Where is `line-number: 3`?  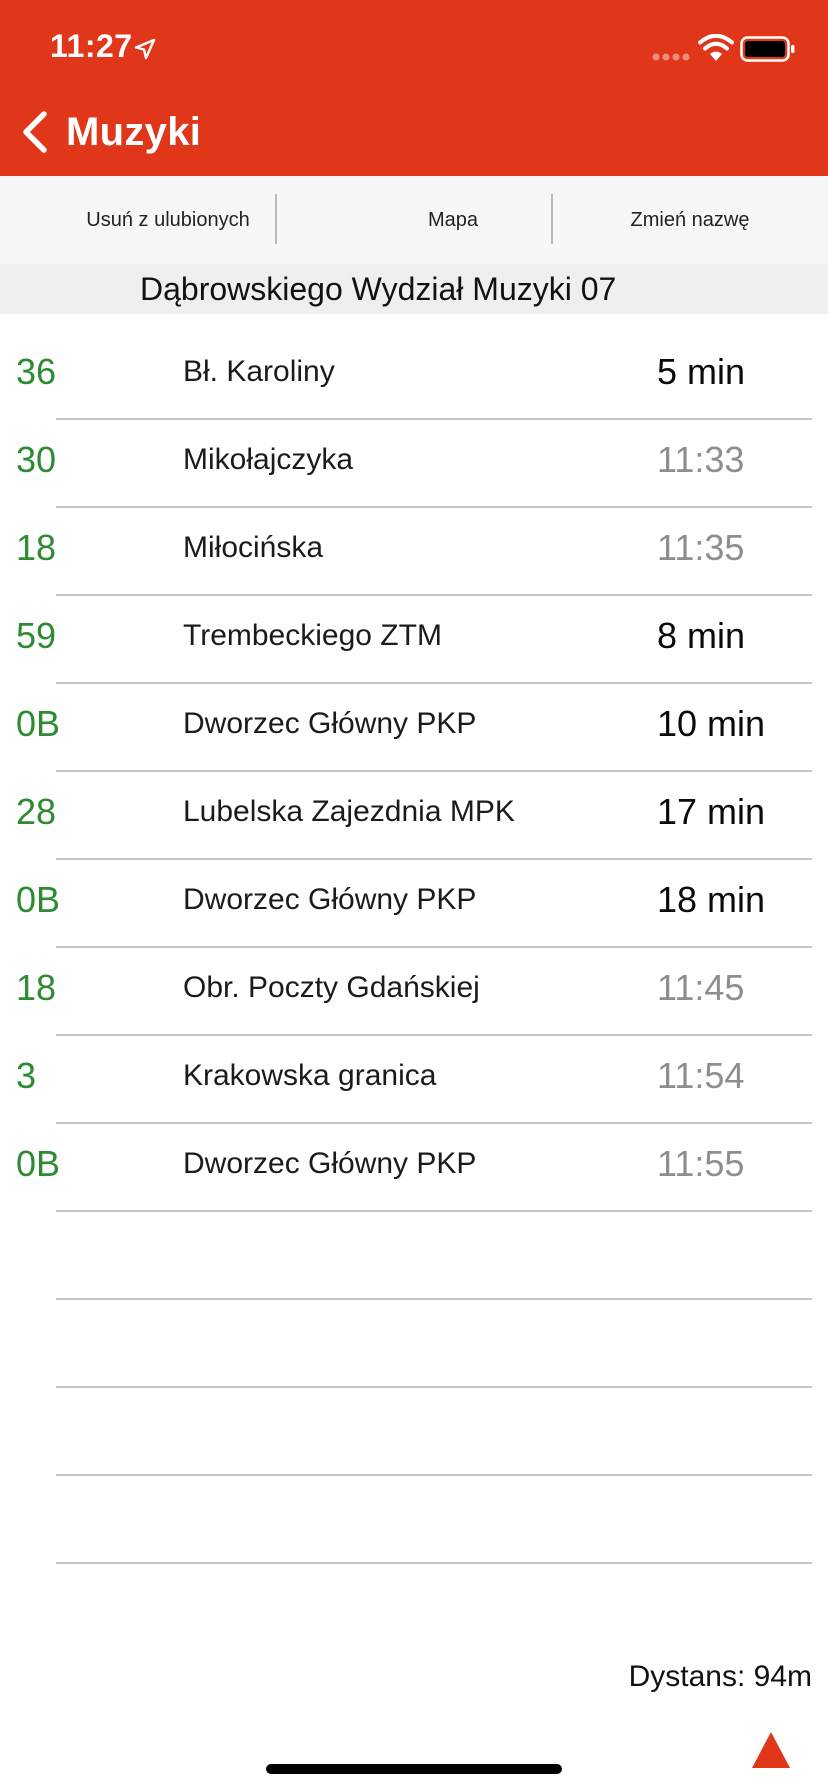 line-number: 3 is located at coordinates (26, 1075).